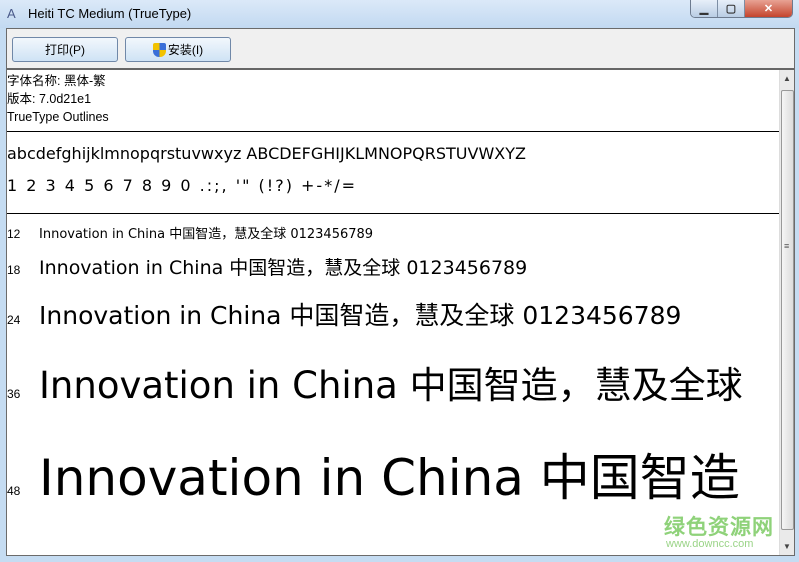  What do you see at coordinates (704, 8) in the screenshot?
I see `minimize-button: ▁` at bounding box center [704, 8].